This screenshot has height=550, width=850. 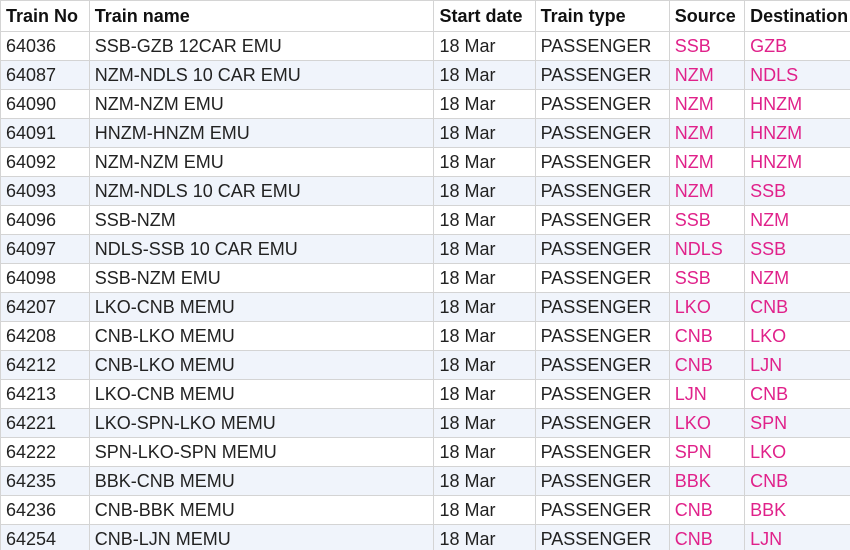 I want to click on cell-destination: BBK, so click(x=797, y=510).